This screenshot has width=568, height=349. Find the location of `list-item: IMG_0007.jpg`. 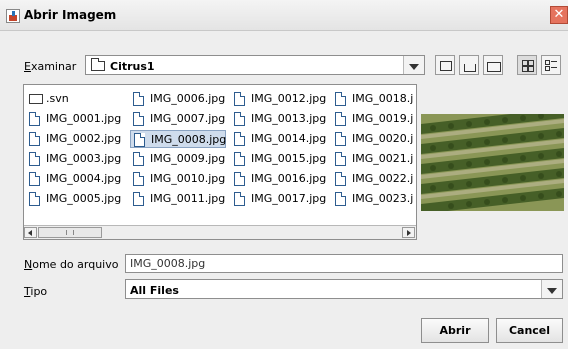

list-item: IMG_0007.jpg is located at coordinates (177, 119).